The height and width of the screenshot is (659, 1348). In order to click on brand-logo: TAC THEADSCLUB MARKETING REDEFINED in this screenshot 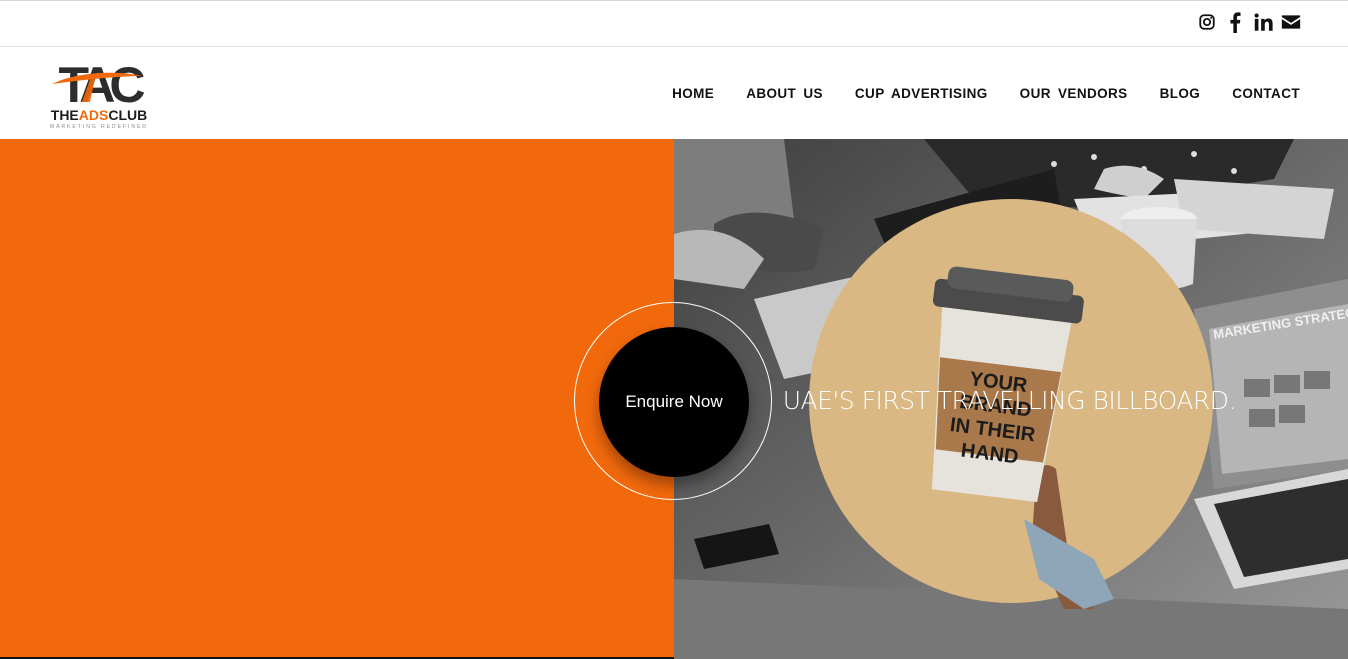, I will do `click(99, 95)`.